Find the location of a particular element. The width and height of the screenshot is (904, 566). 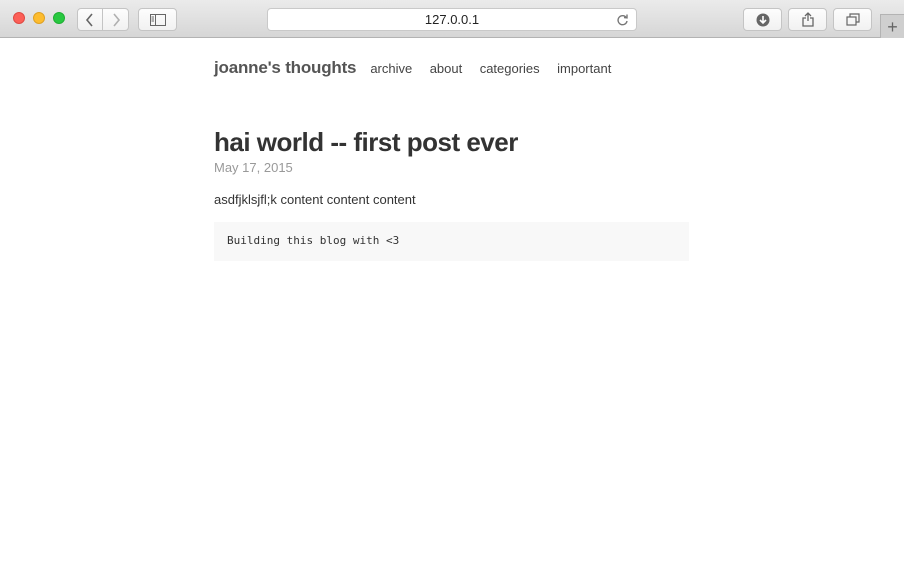

share-button is located at coordinates (807, 19).